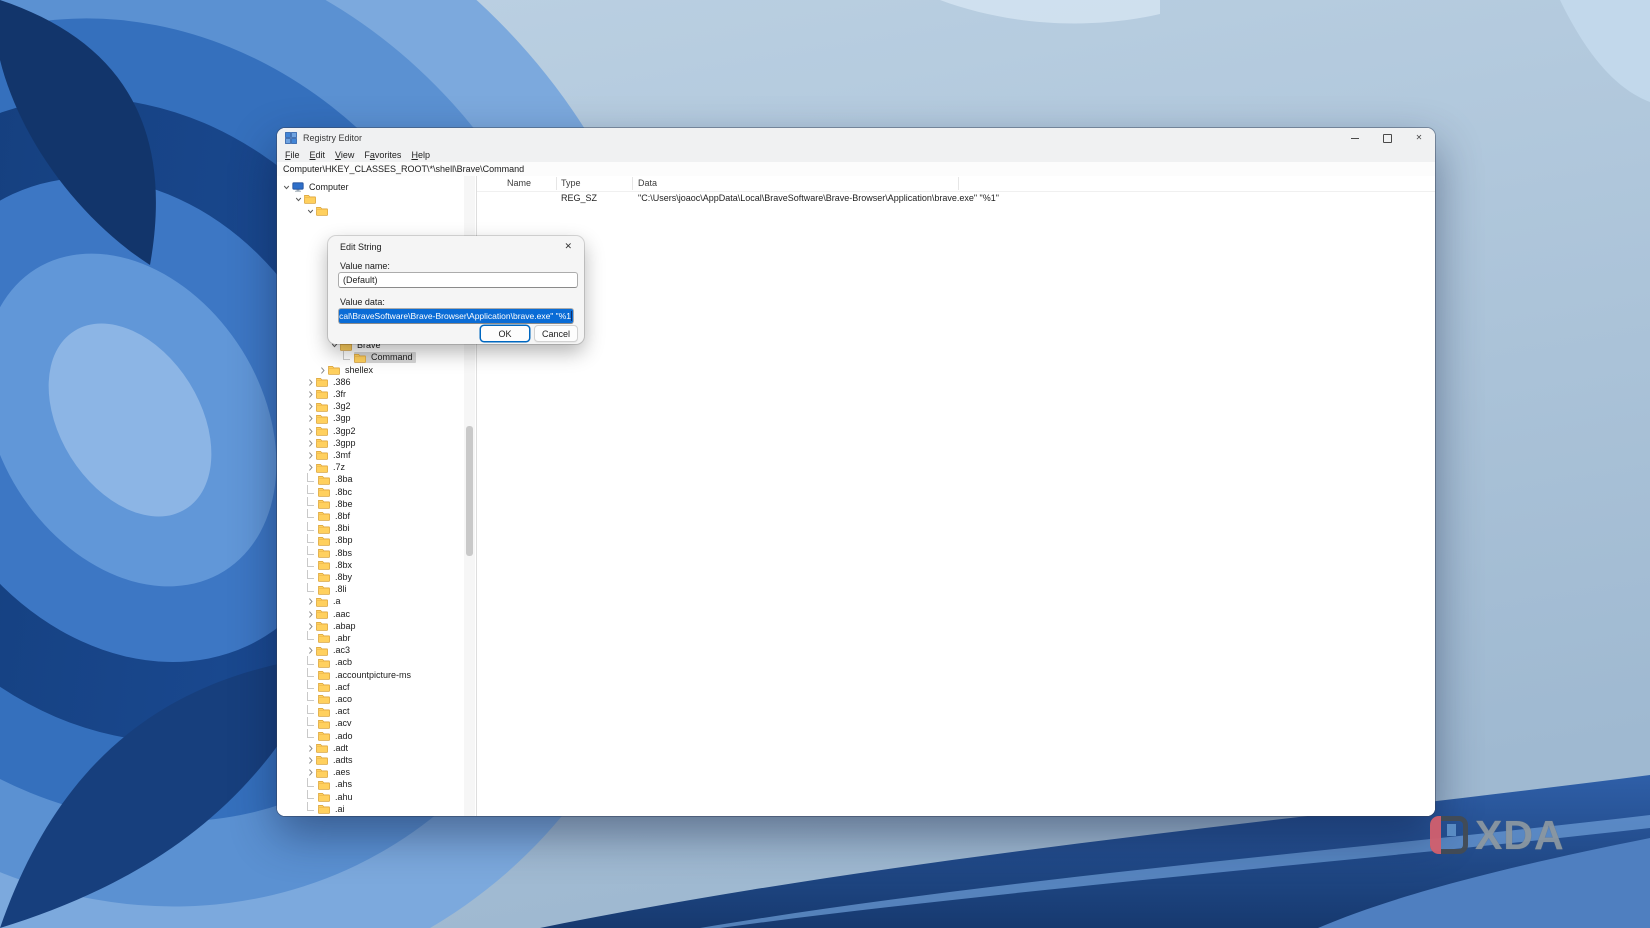 The height and width of the screenshot is (928, 1650). I want to click on tree-item-adts: .adts, so click(331, 760).